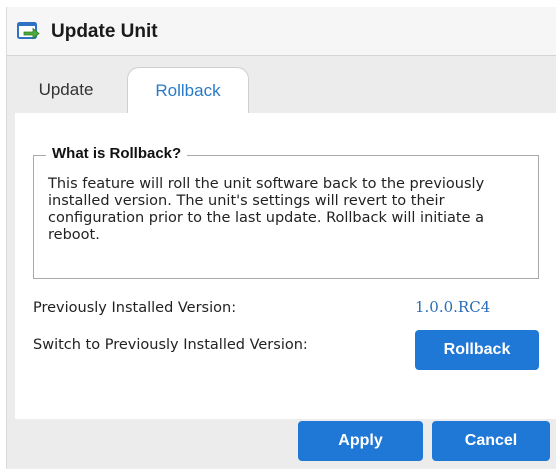 The height and width of the screenshot is (469, 556). I want to click on tab-update: Update, so click(66, 90).